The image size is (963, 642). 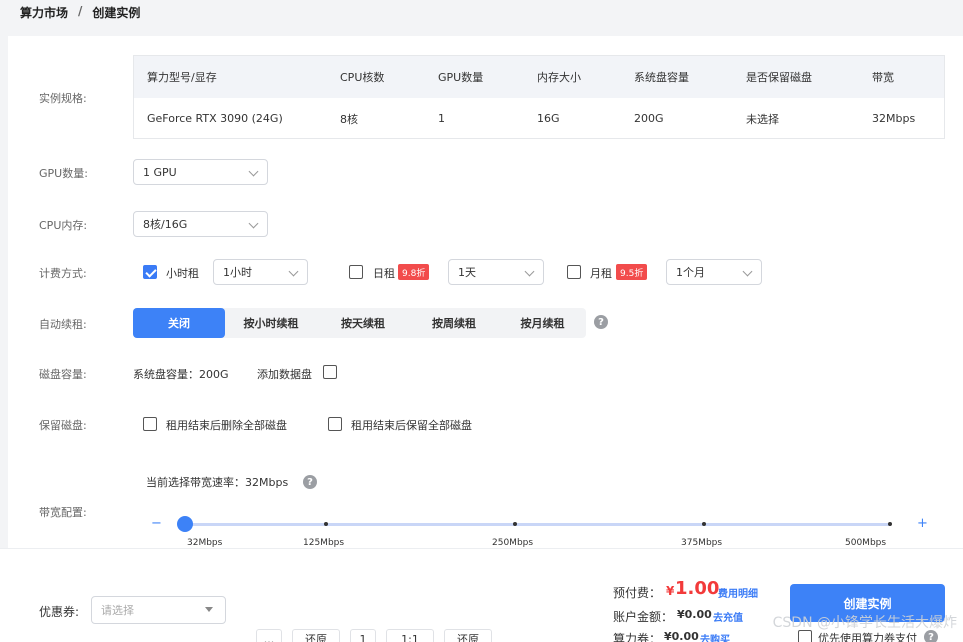 What do you see at coordinates (697, 588) in the screenshot?
I see `prepay-amount: 1.00` at bounding box center [697, 588].